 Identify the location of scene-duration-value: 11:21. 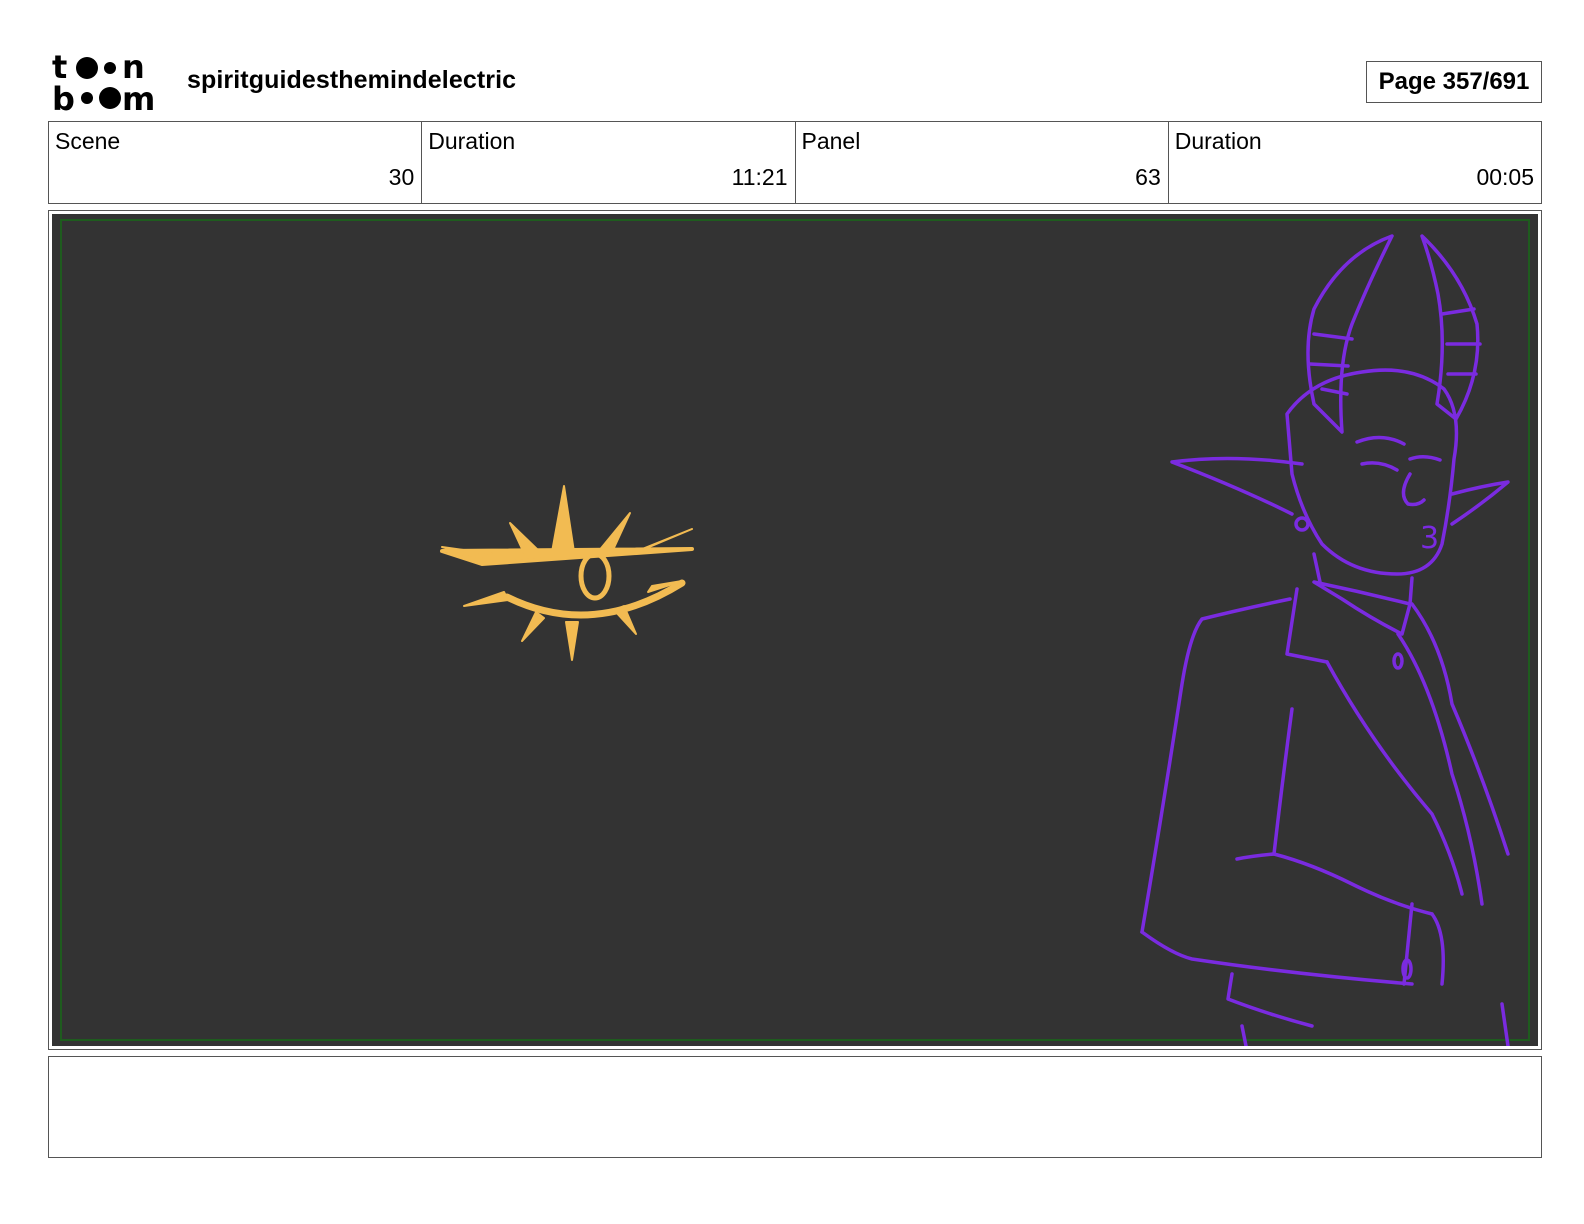
(759, 177).